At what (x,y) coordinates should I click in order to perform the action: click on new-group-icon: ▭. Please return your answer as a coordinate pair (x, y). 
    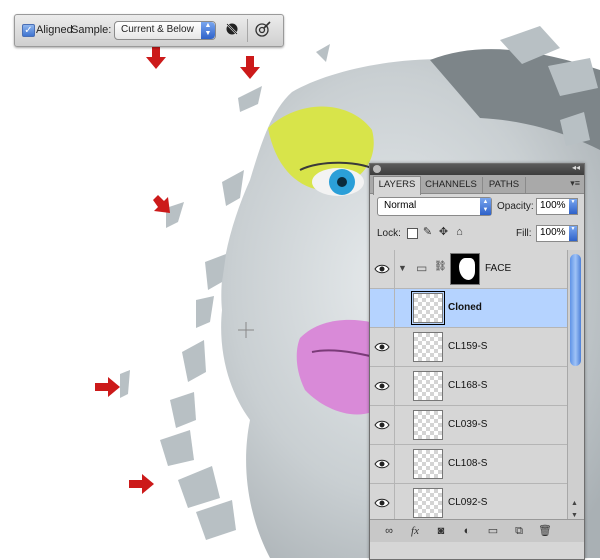
    Looking at the image, I should click on (493, 531).